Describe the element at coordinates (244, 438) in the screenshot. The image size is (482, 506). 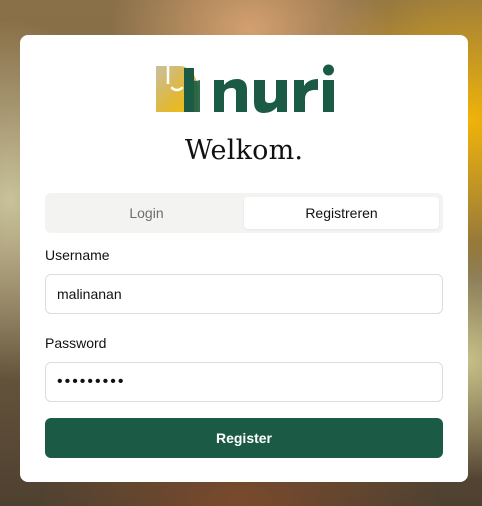
I see `register-button: Register` at that location.